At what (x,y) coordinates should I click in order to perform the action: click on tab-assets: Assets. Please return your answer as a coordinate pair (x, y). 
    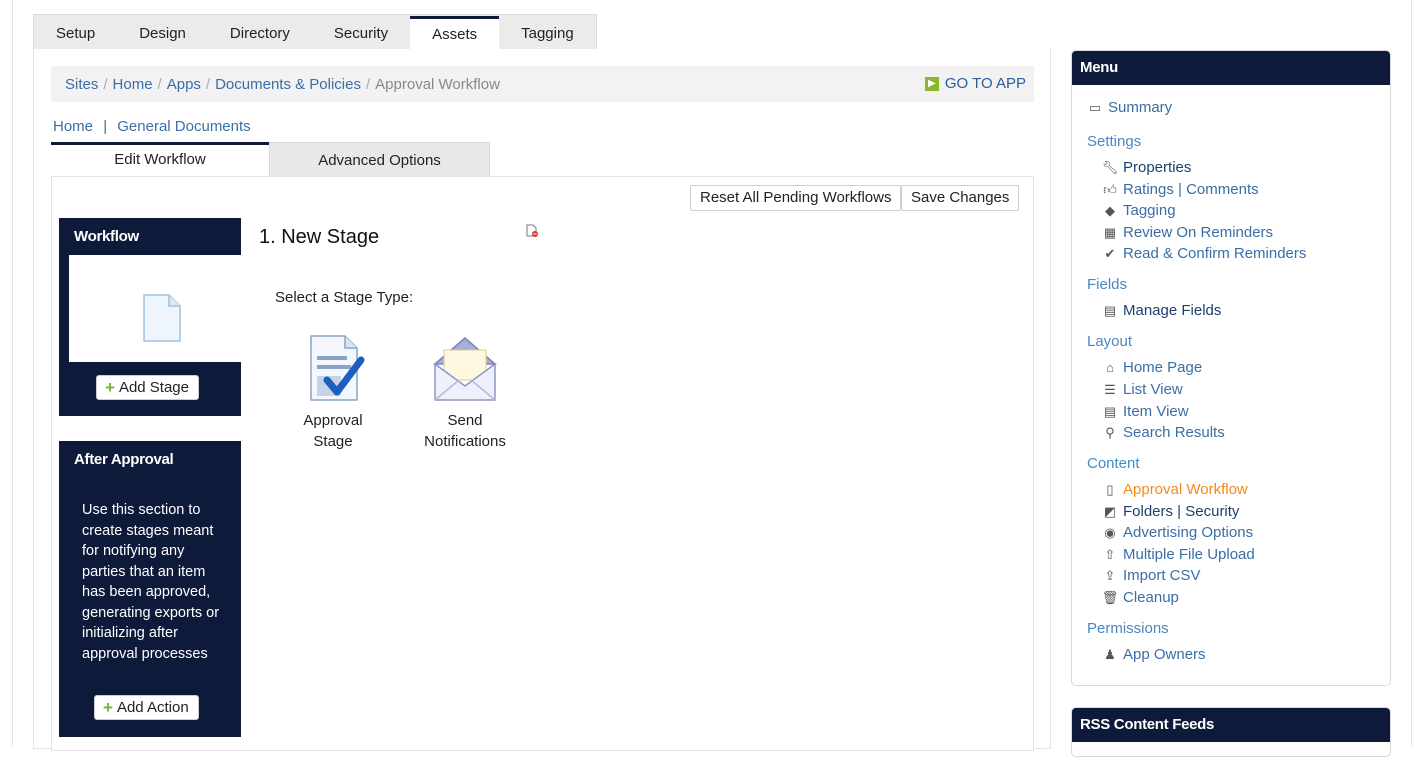
    Looking at the image, I should click on (455, 33).